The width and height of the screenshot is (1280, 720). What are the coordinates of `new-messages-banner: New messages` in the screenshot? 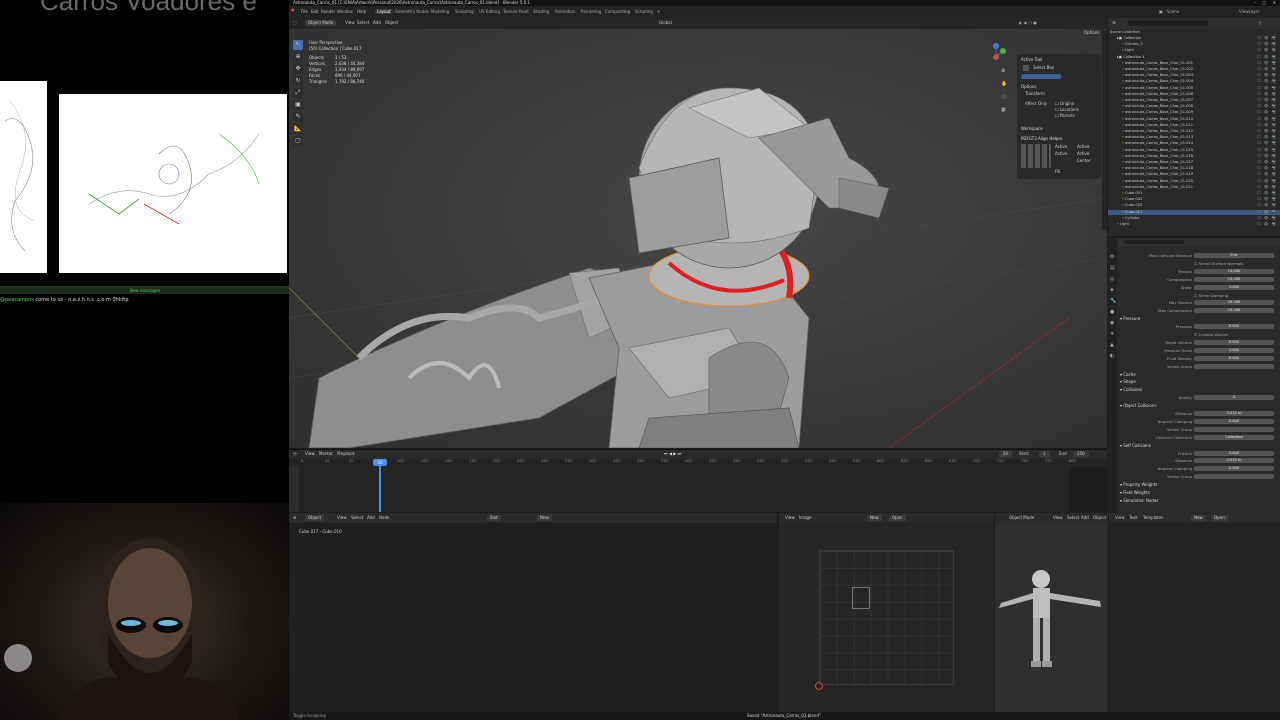 It's located at (145, 291).